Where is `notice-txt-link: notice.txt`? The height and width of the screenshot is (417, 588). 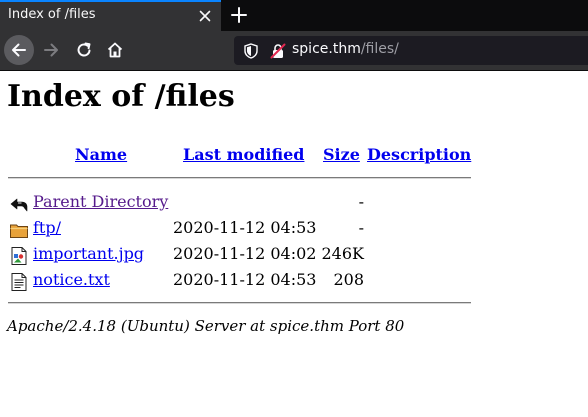
notice-txt-link: notice.txt is located at coordinates (71, 279).